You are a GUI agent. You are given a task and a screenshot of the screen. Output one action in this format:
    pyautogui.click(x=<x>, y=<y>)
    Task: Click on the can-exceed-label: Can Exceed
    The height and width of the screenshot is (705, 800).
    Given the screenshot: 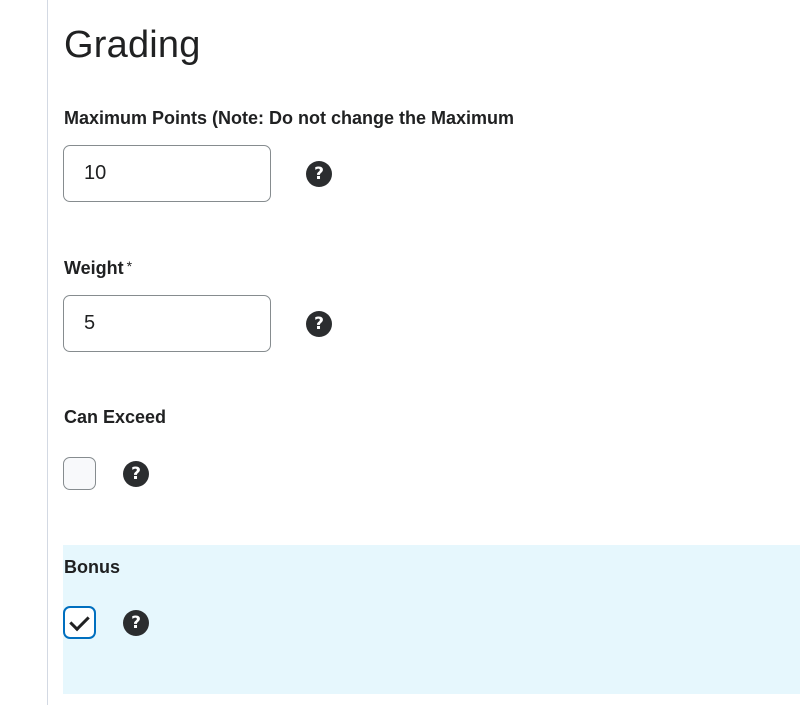 What is the action you would take?
    pyautogui.click(x=115, y=417)
    